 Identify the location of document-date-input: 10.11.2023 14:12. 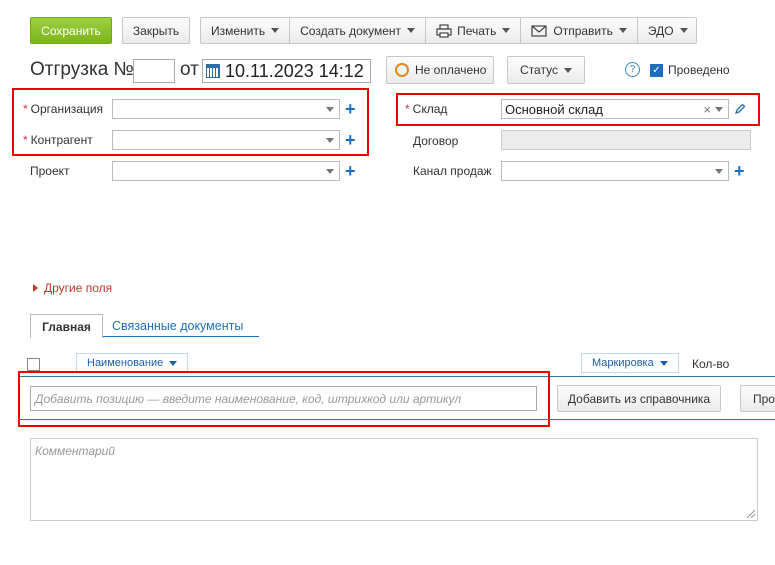
(286, 71).